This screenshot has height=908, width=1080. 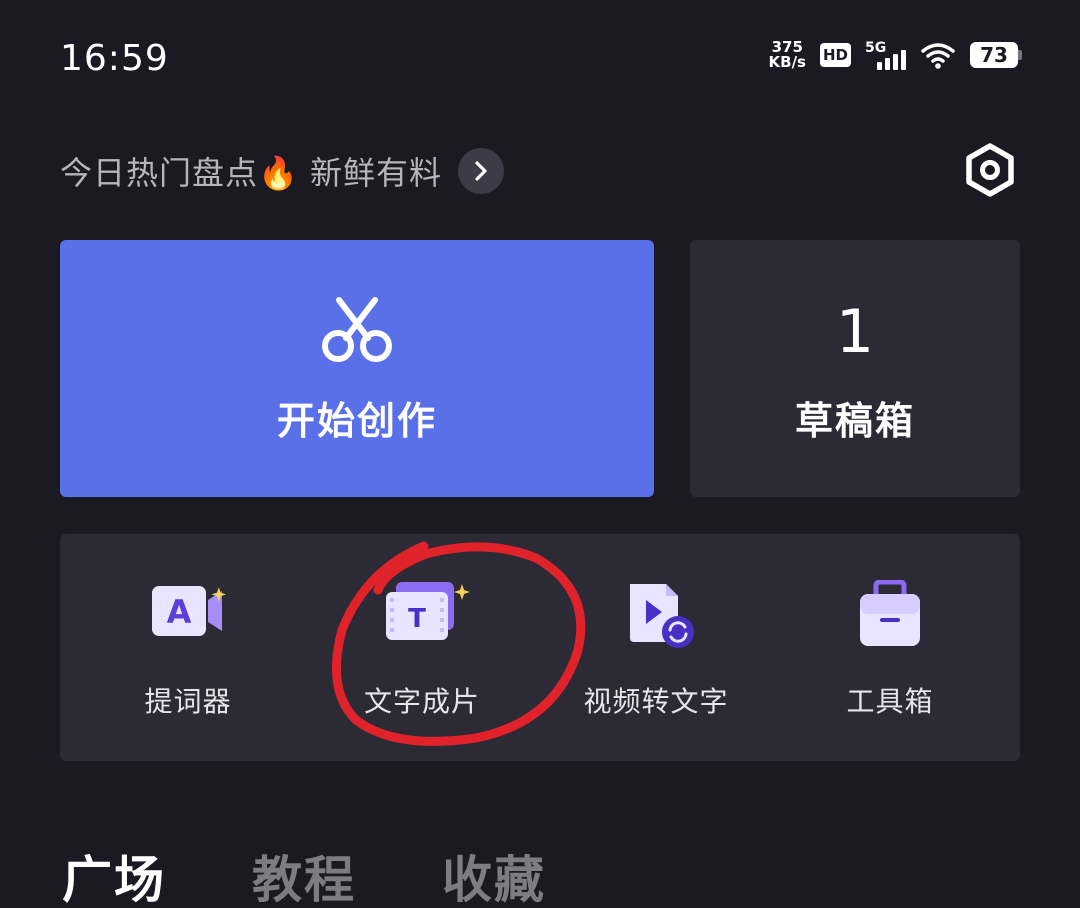 I want to click on content-tabs: 广场 教程 收藏, so click(x=304, y=874).